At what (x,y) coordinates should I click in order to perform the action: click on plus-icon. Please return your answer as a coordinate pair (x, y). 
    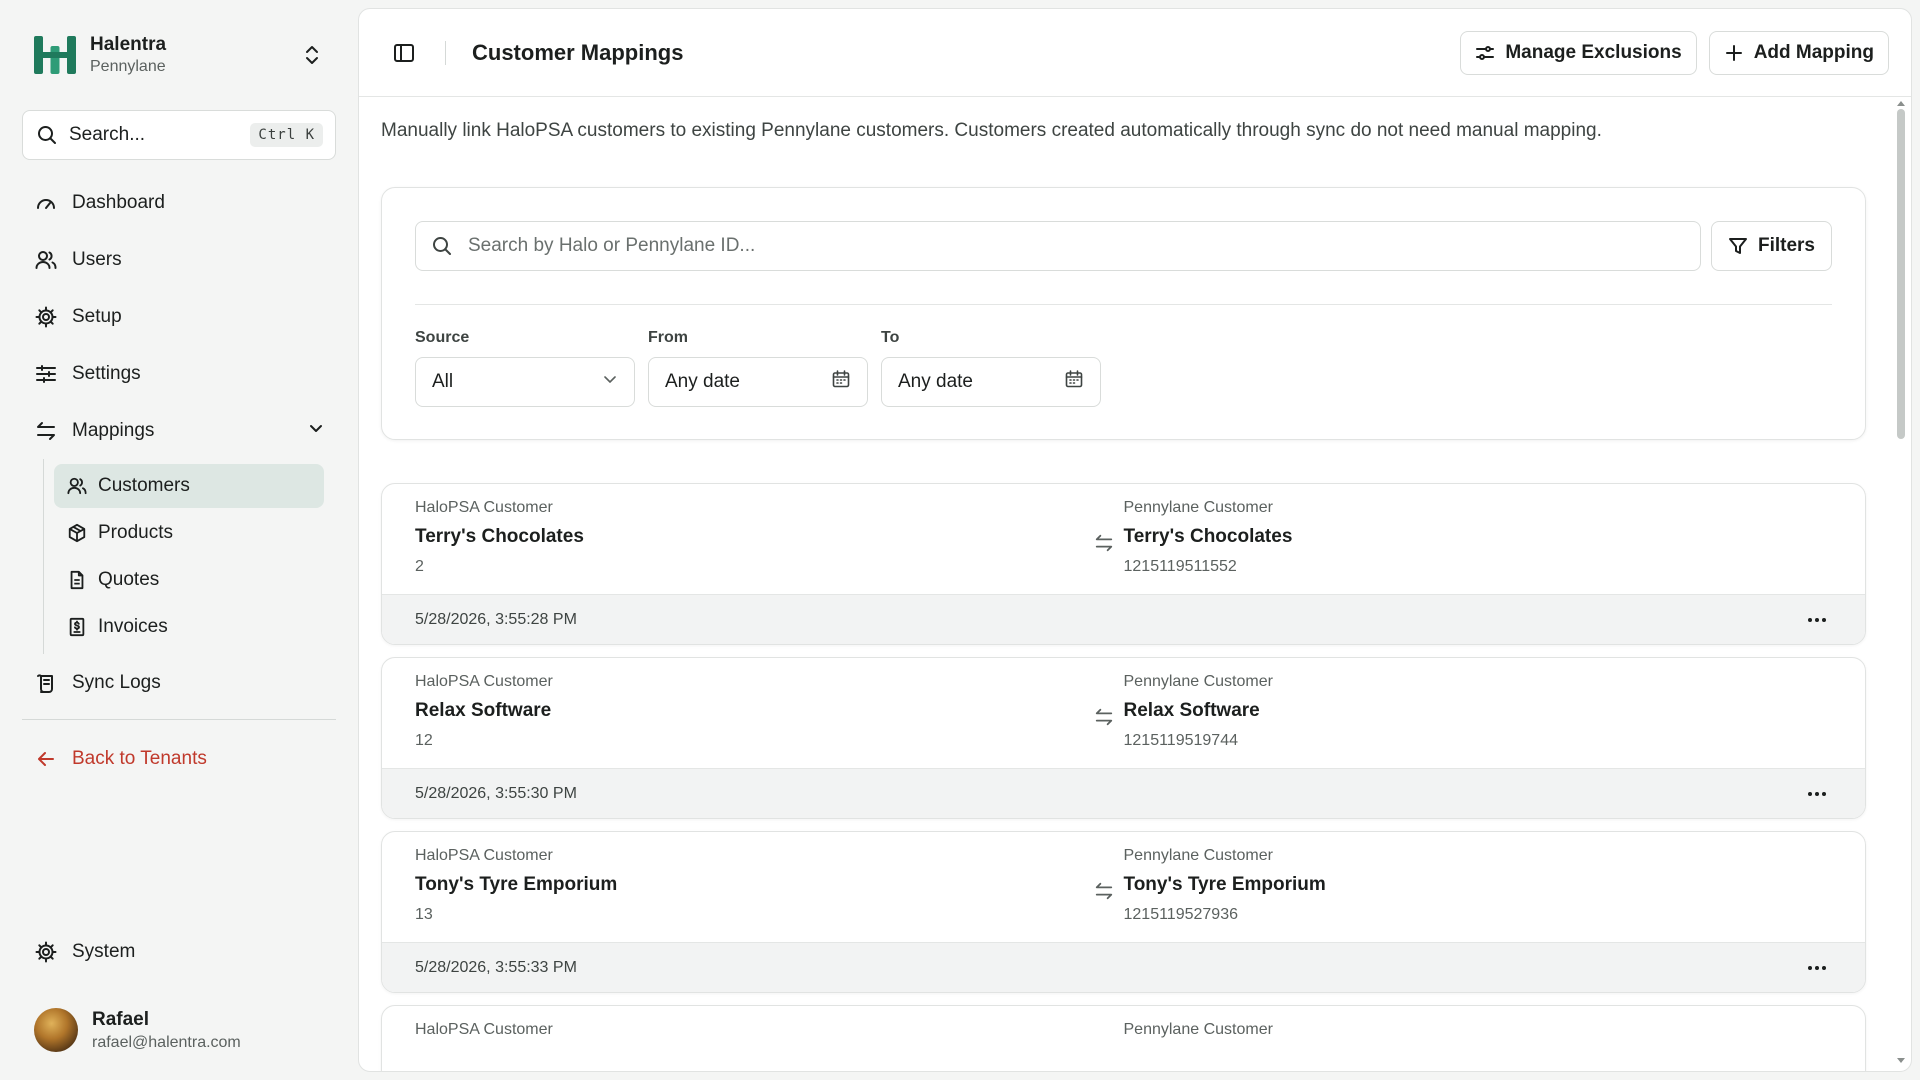
    Looking at the image, I should click on (1734, 53).